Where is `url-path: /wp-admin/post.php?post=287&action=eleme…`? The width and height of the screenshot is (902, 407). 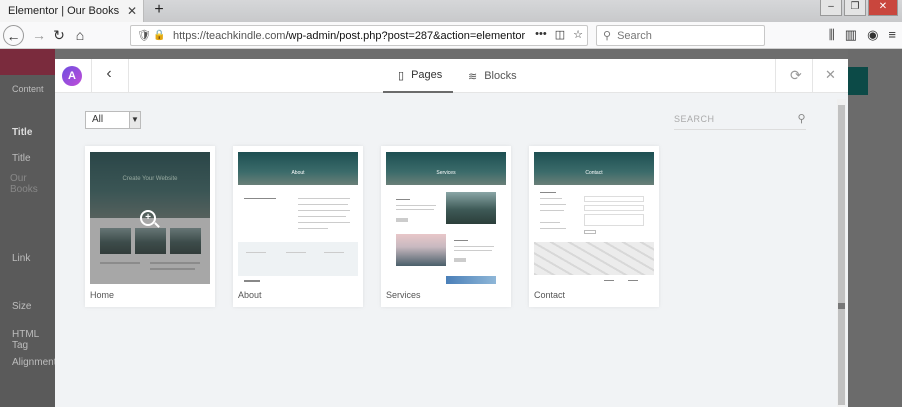 url-path: /wp-admin/post.php?post=287&action=eleme… is located at coordinates (405, 35).